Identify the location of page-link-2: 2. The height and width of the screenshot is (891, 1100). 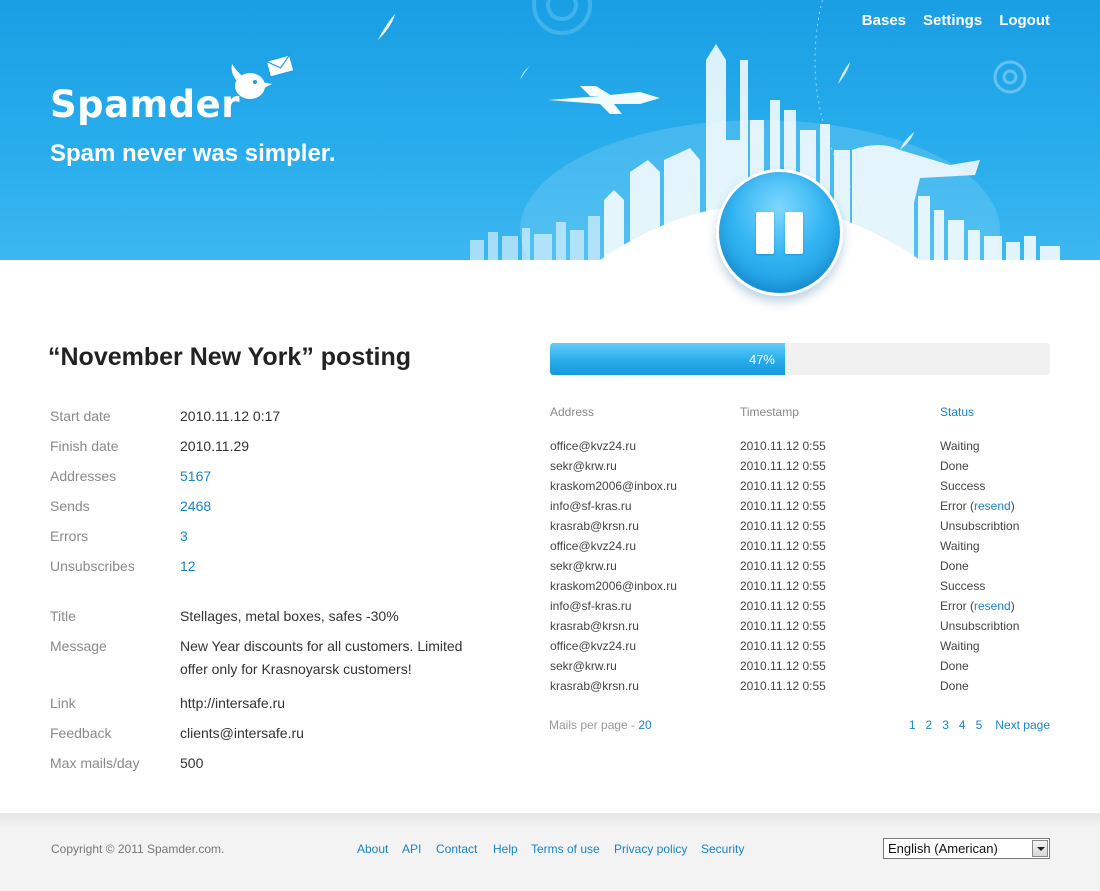
(929, 725).